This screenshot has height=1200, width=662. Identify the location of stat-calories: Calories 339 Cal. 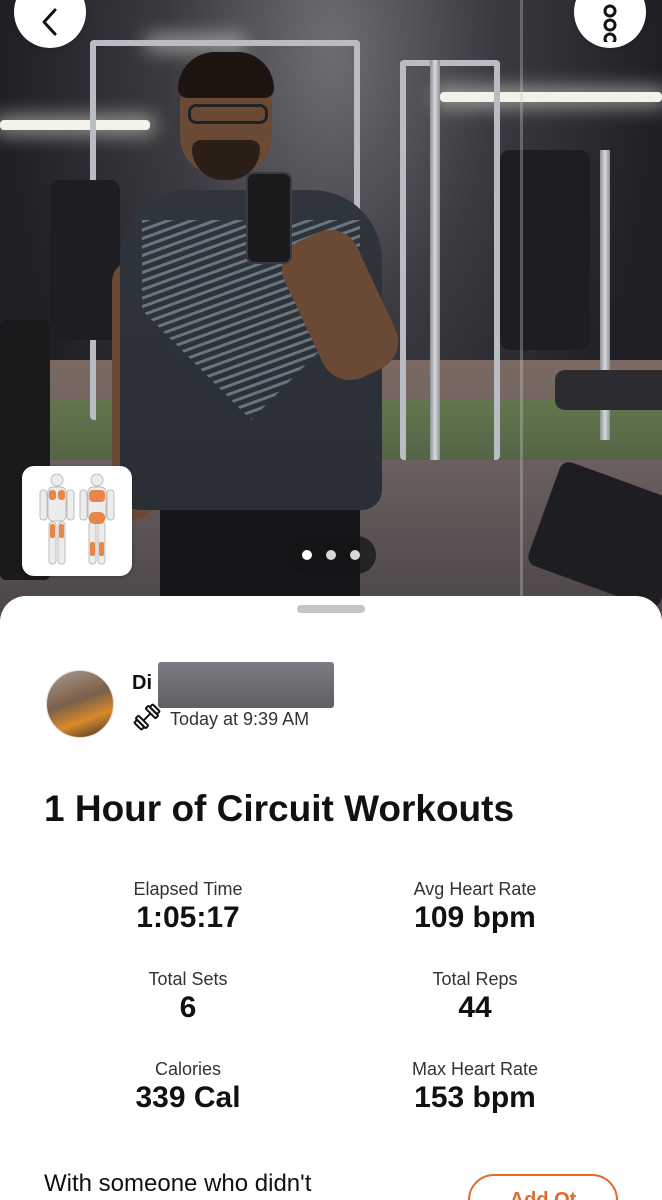
(188, 1087).